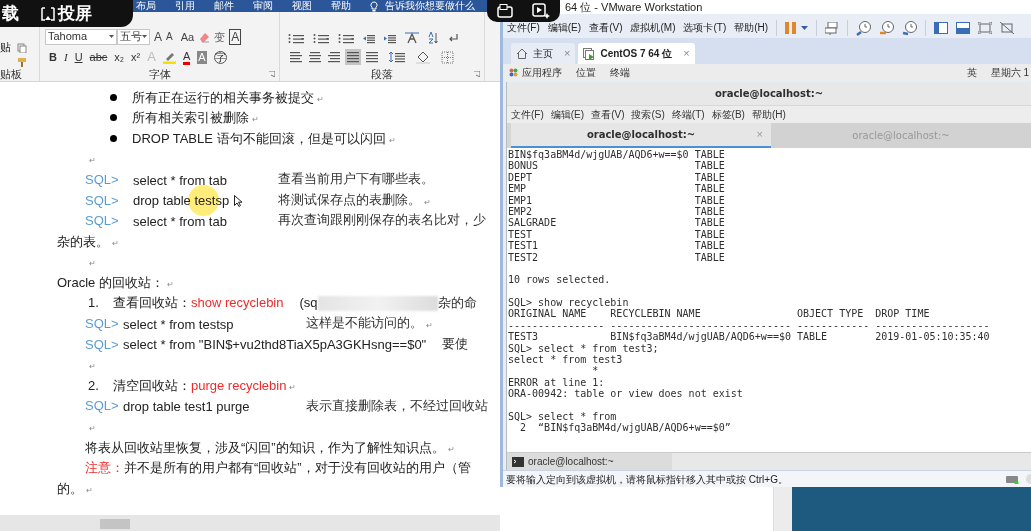  I want to click on scrollbar-track, so click(783, 509).